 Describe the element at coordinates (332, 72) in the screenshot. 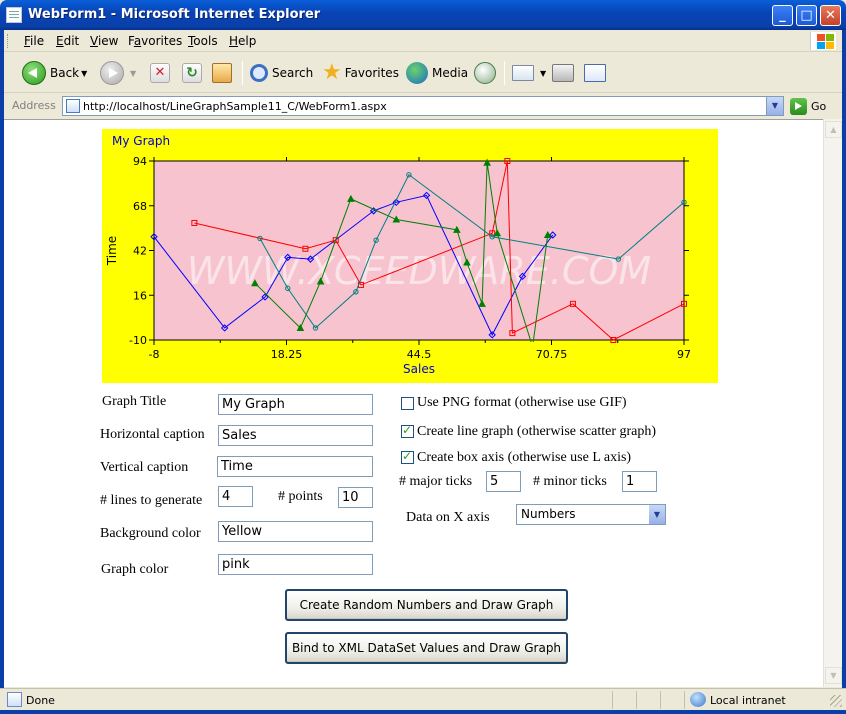

I see `favorites-star-icon: ★` at that location.